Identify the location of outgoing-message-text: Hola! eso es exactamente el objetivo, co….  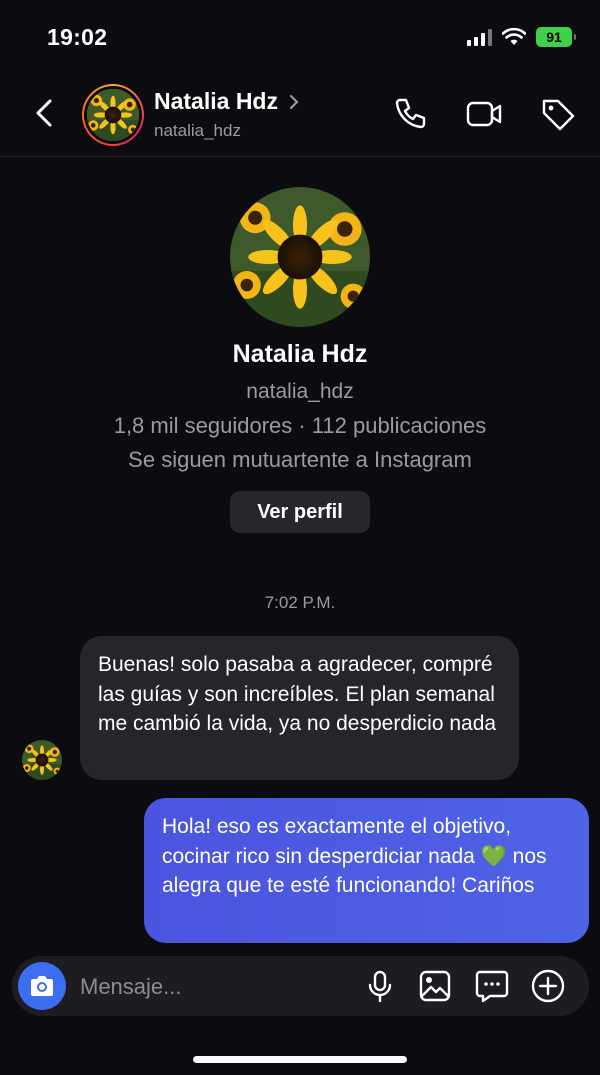
(354, 856).